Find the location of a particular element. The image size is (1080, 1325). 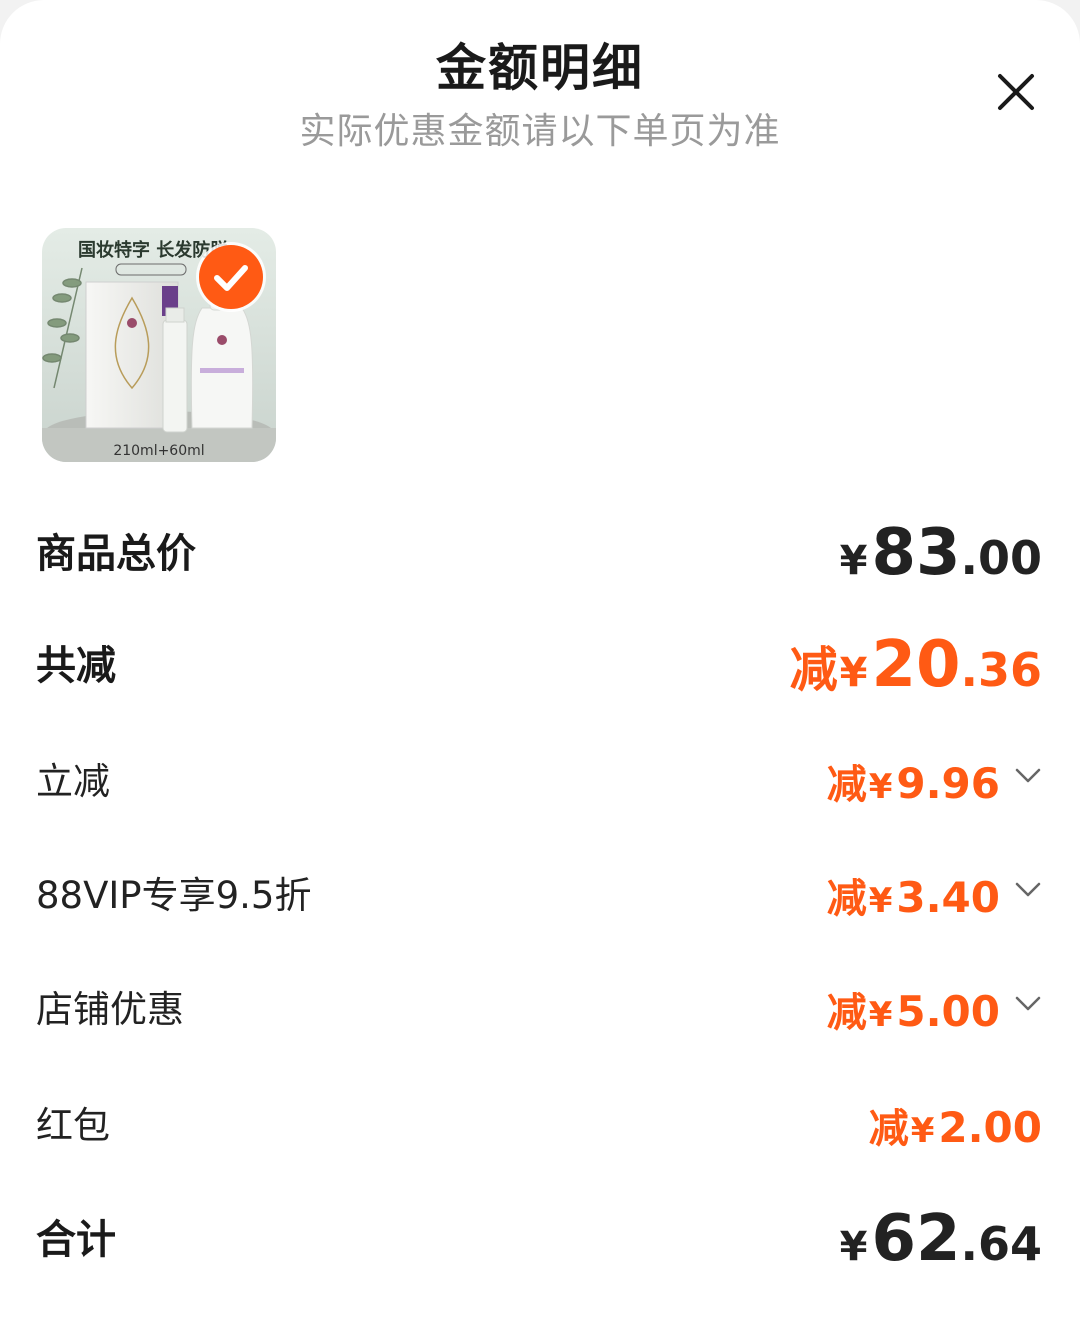

vip-discount-amount: 3.40 is located at coordinates (948, 898).